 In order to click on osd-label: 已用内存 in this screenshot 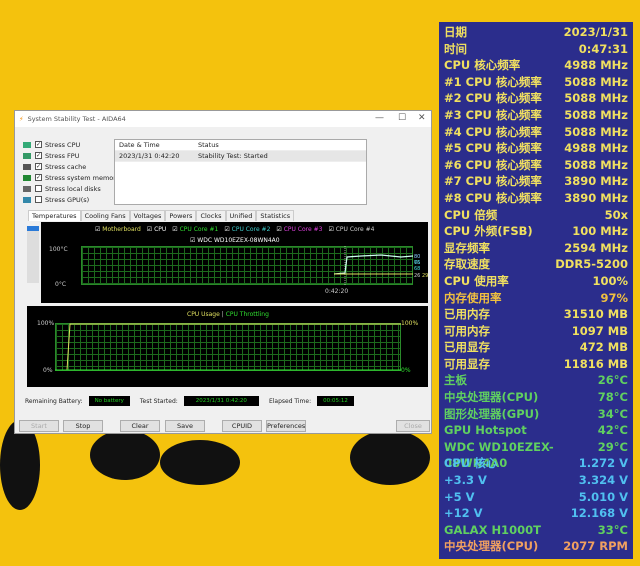, I will do `click(467, 314)`.